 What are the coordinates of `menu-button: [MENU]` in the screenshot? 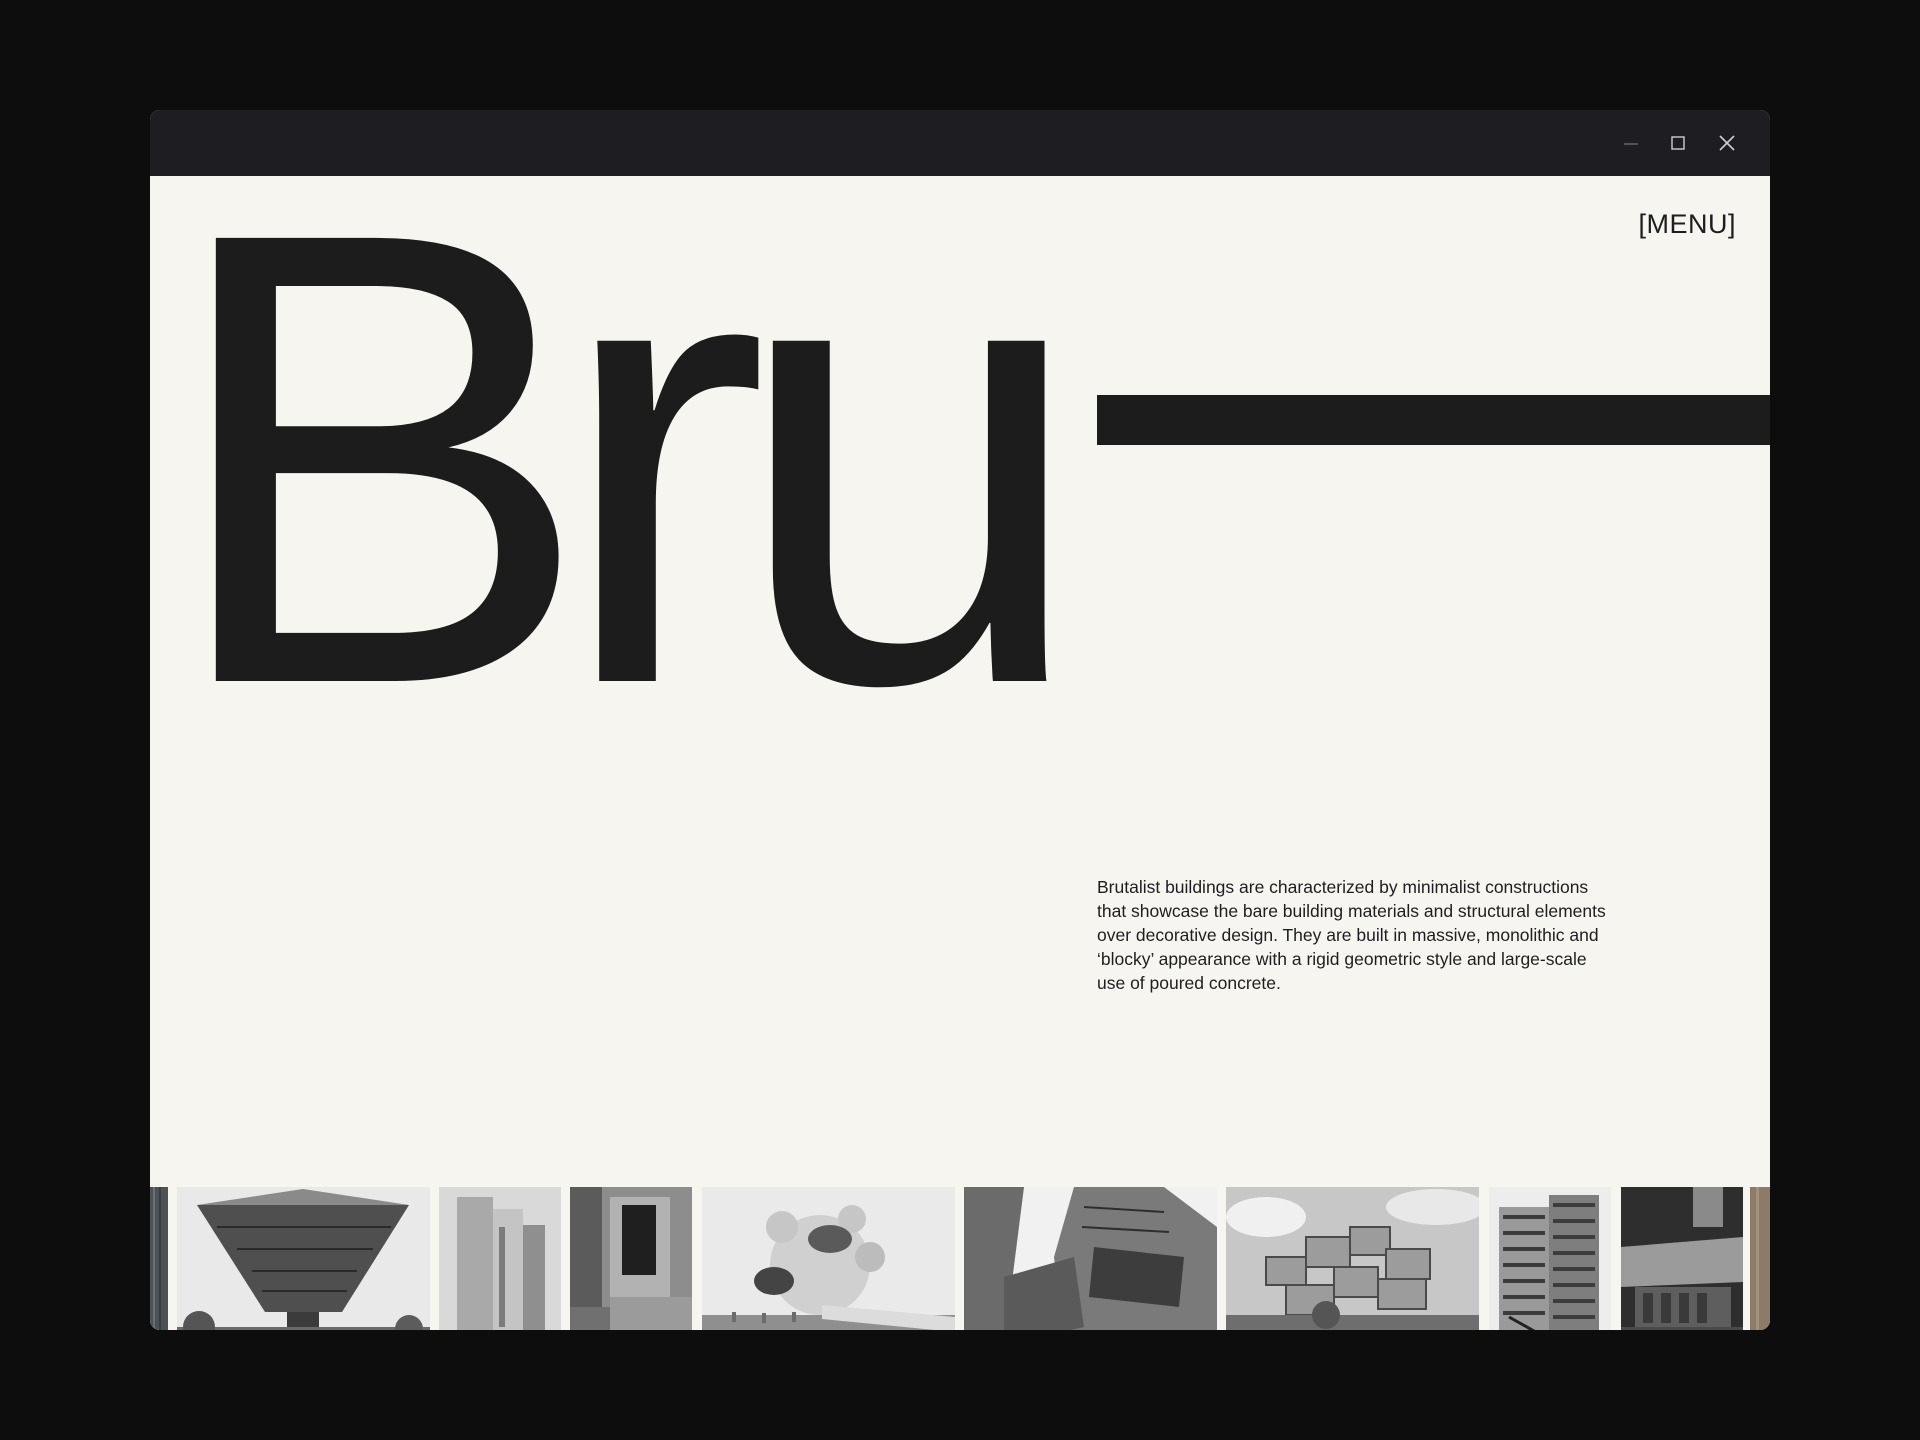 It's located at (1688, 224).